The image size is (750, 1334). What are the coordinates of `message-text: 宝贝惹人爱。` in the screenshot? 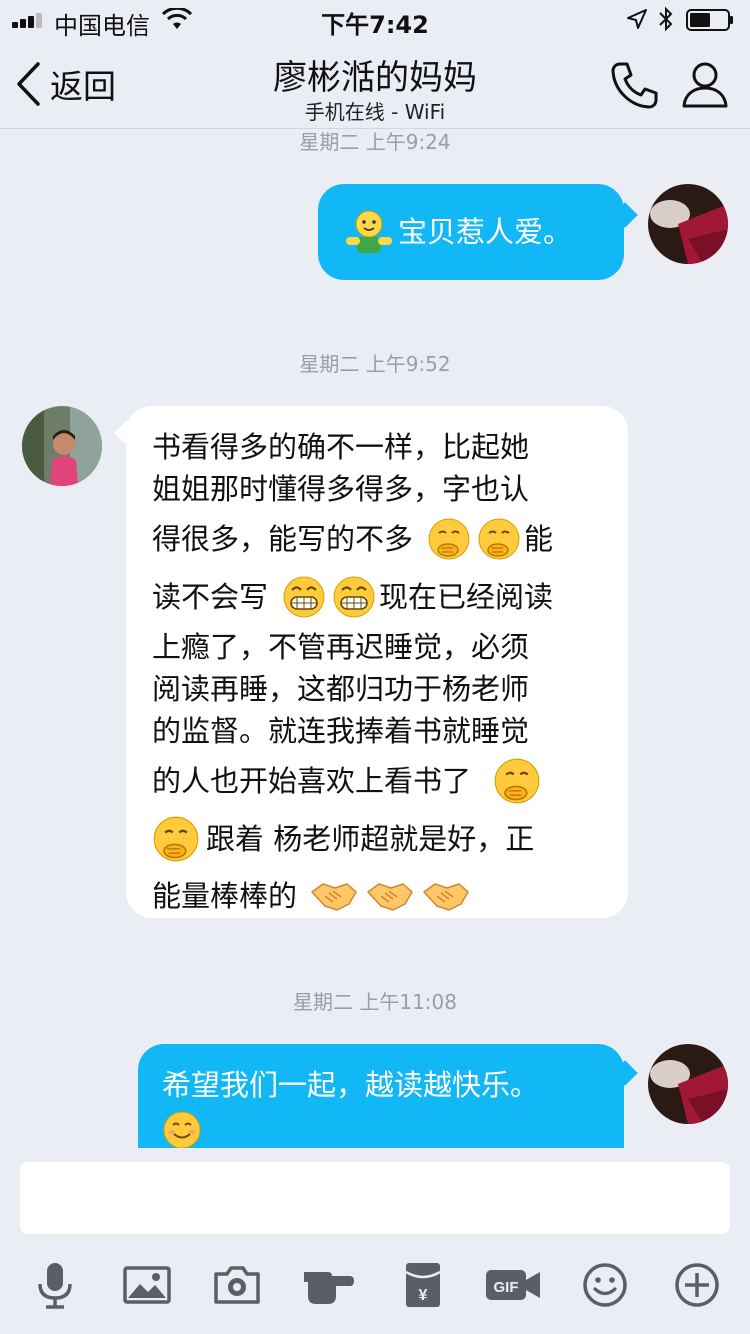 It's located at (485, 231).